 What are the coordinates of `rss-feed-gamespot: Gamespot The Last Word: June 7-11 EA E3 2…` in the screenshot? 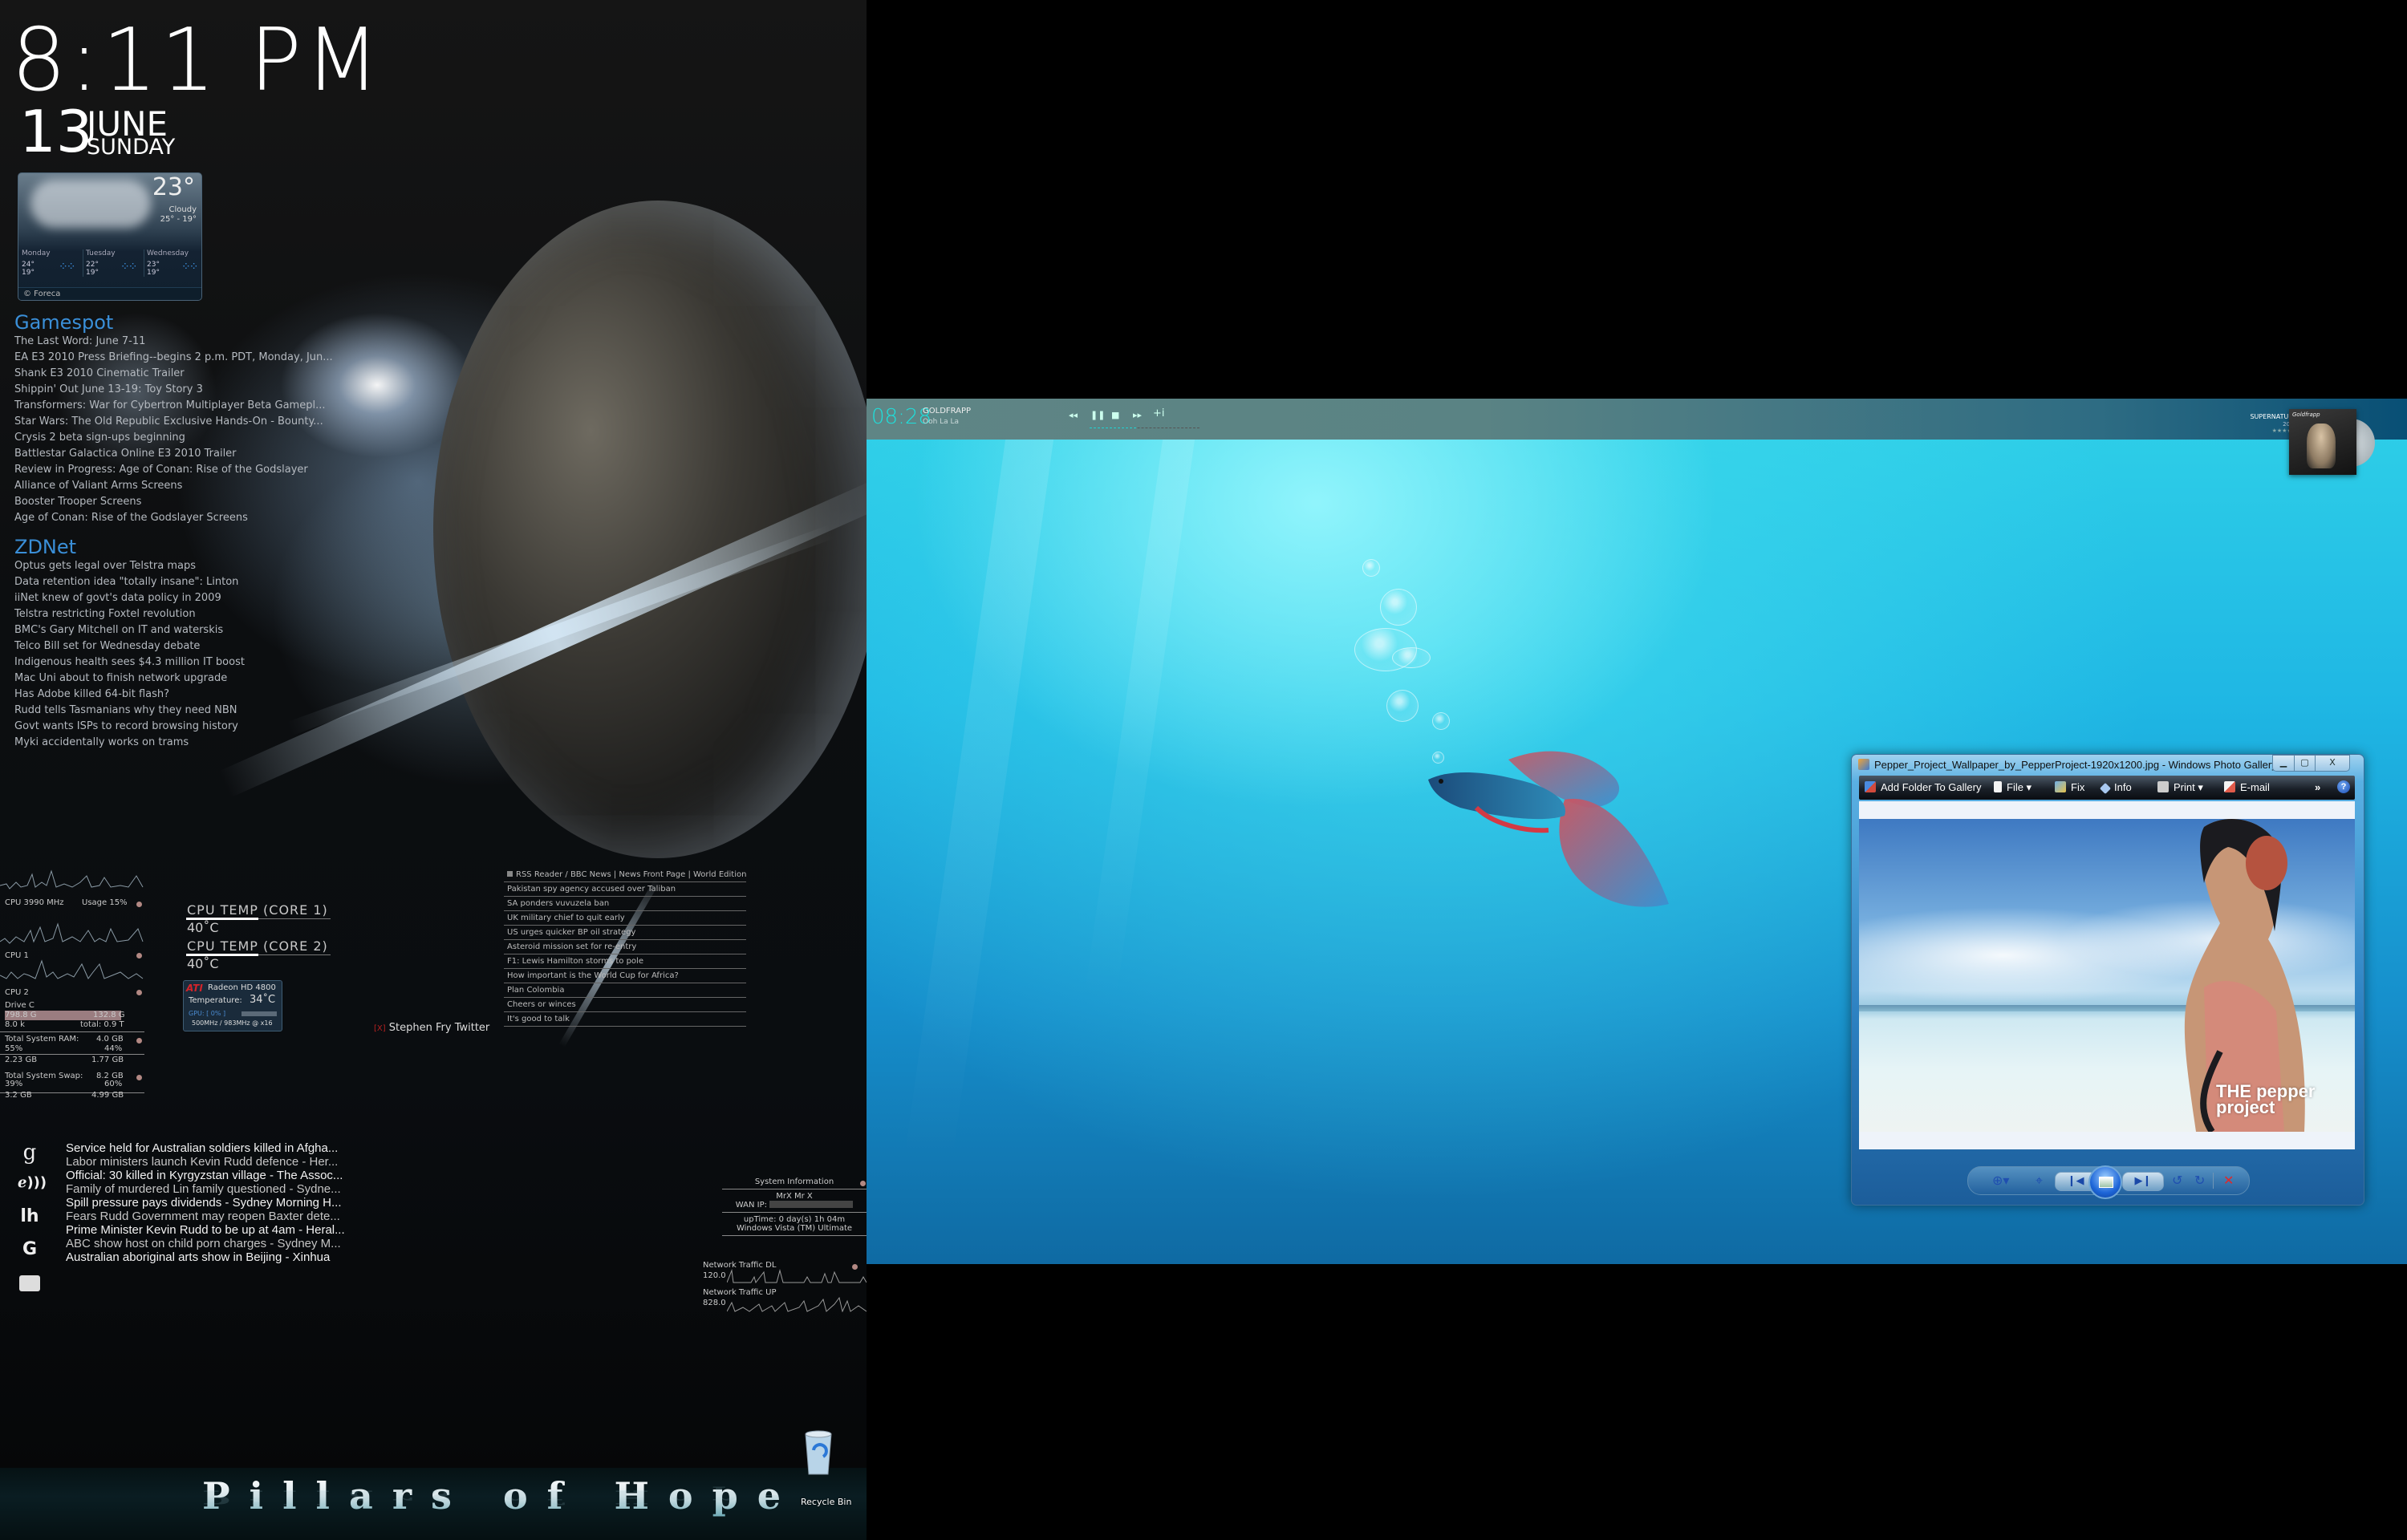 It's located at (173, 418).